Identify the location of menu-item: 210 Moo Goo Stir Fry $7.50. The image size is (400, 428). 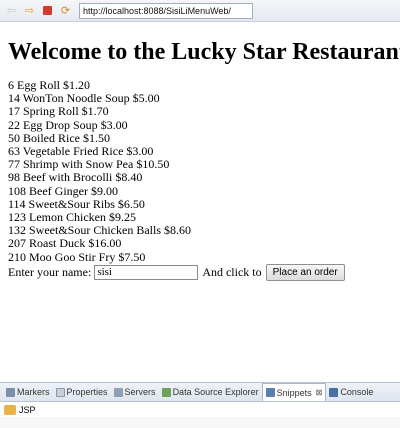
(77, 256).